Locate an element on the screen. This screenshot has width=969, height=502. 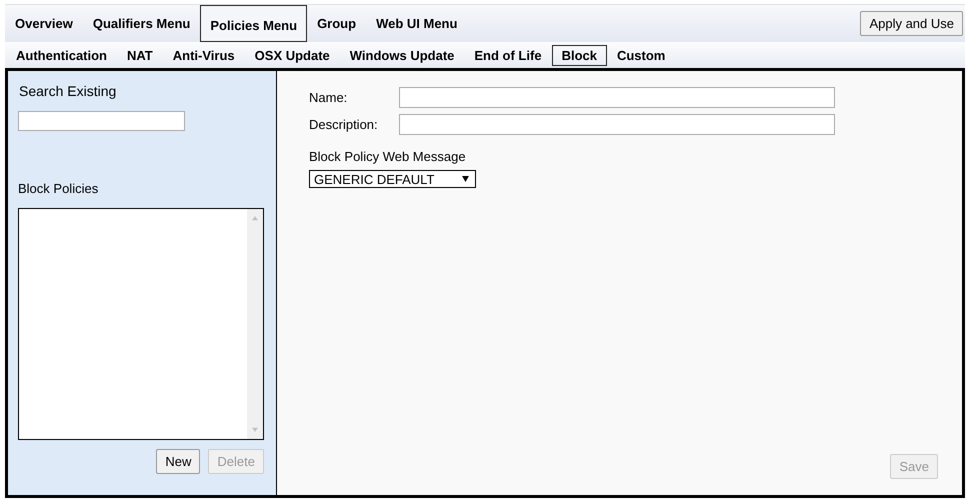
submenu-tab: Anti-Virus is located at coordinates (203, 55).